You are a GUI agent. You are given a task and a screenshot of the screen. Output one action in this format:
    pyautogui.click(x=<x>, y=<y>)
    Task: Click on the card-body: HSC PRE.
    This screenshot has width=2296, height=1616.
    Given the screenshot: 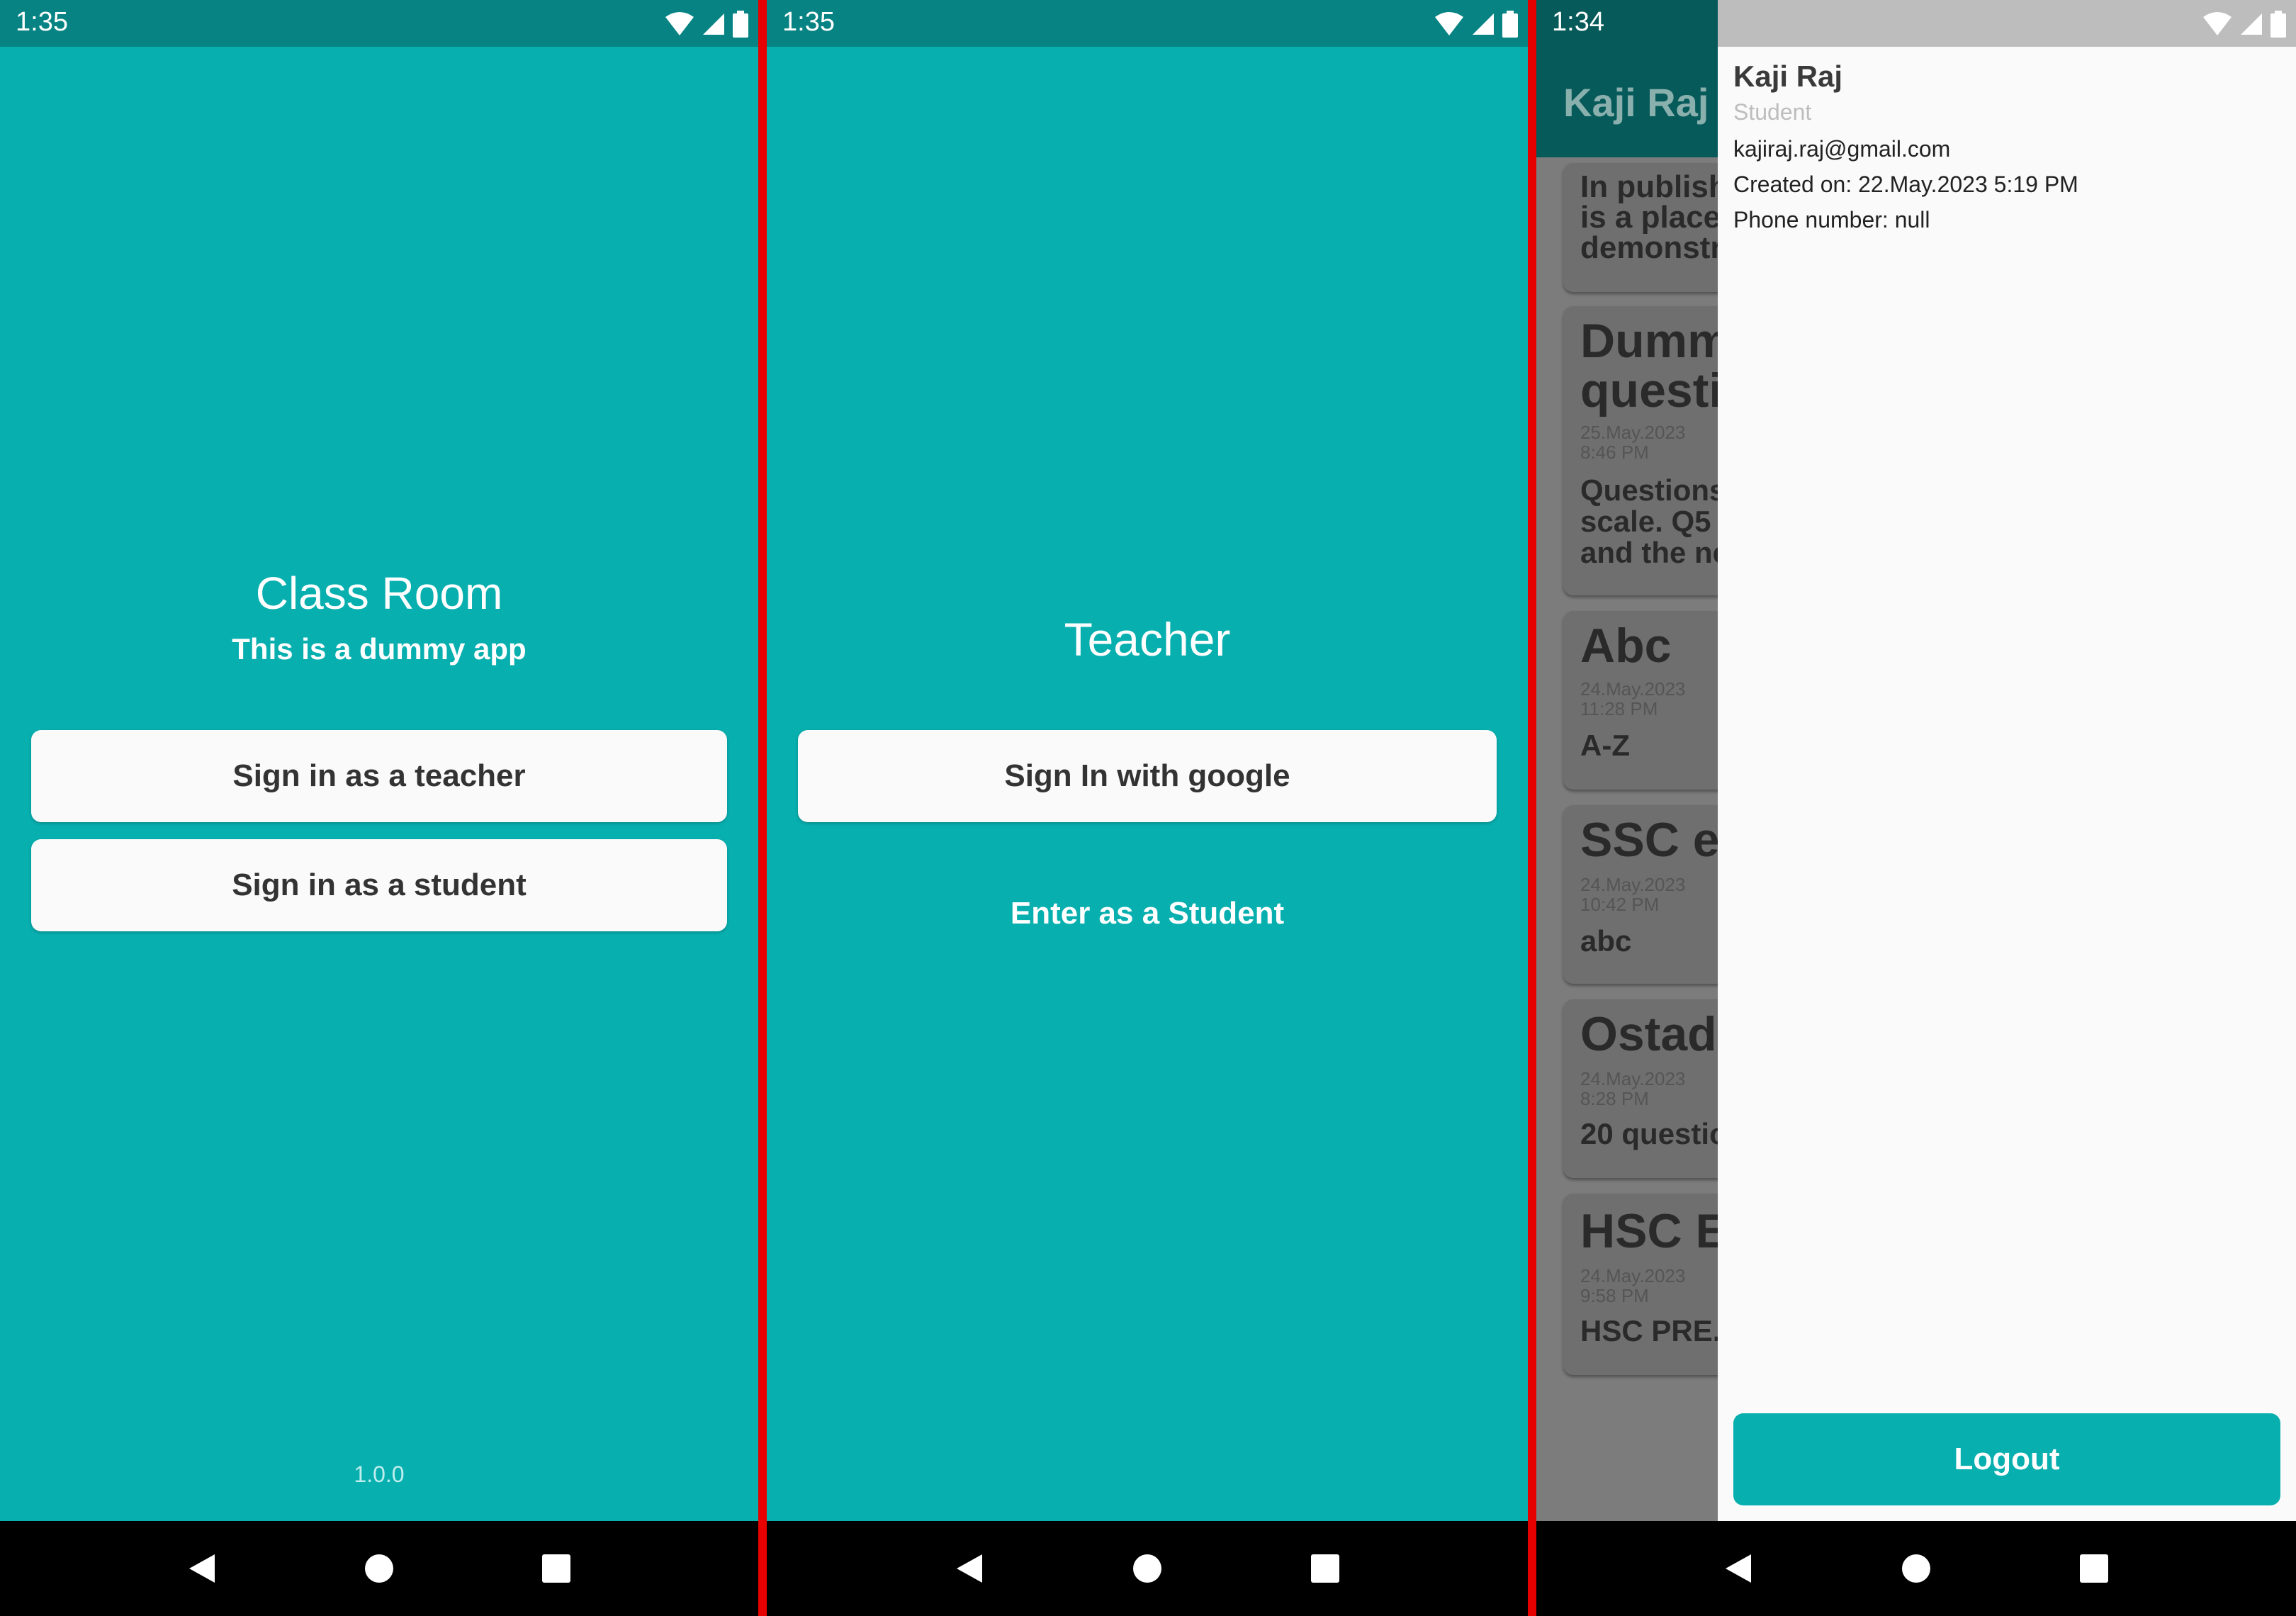 What is the action you would take?
    pyautogui.click(x=1650, y=1330)
    